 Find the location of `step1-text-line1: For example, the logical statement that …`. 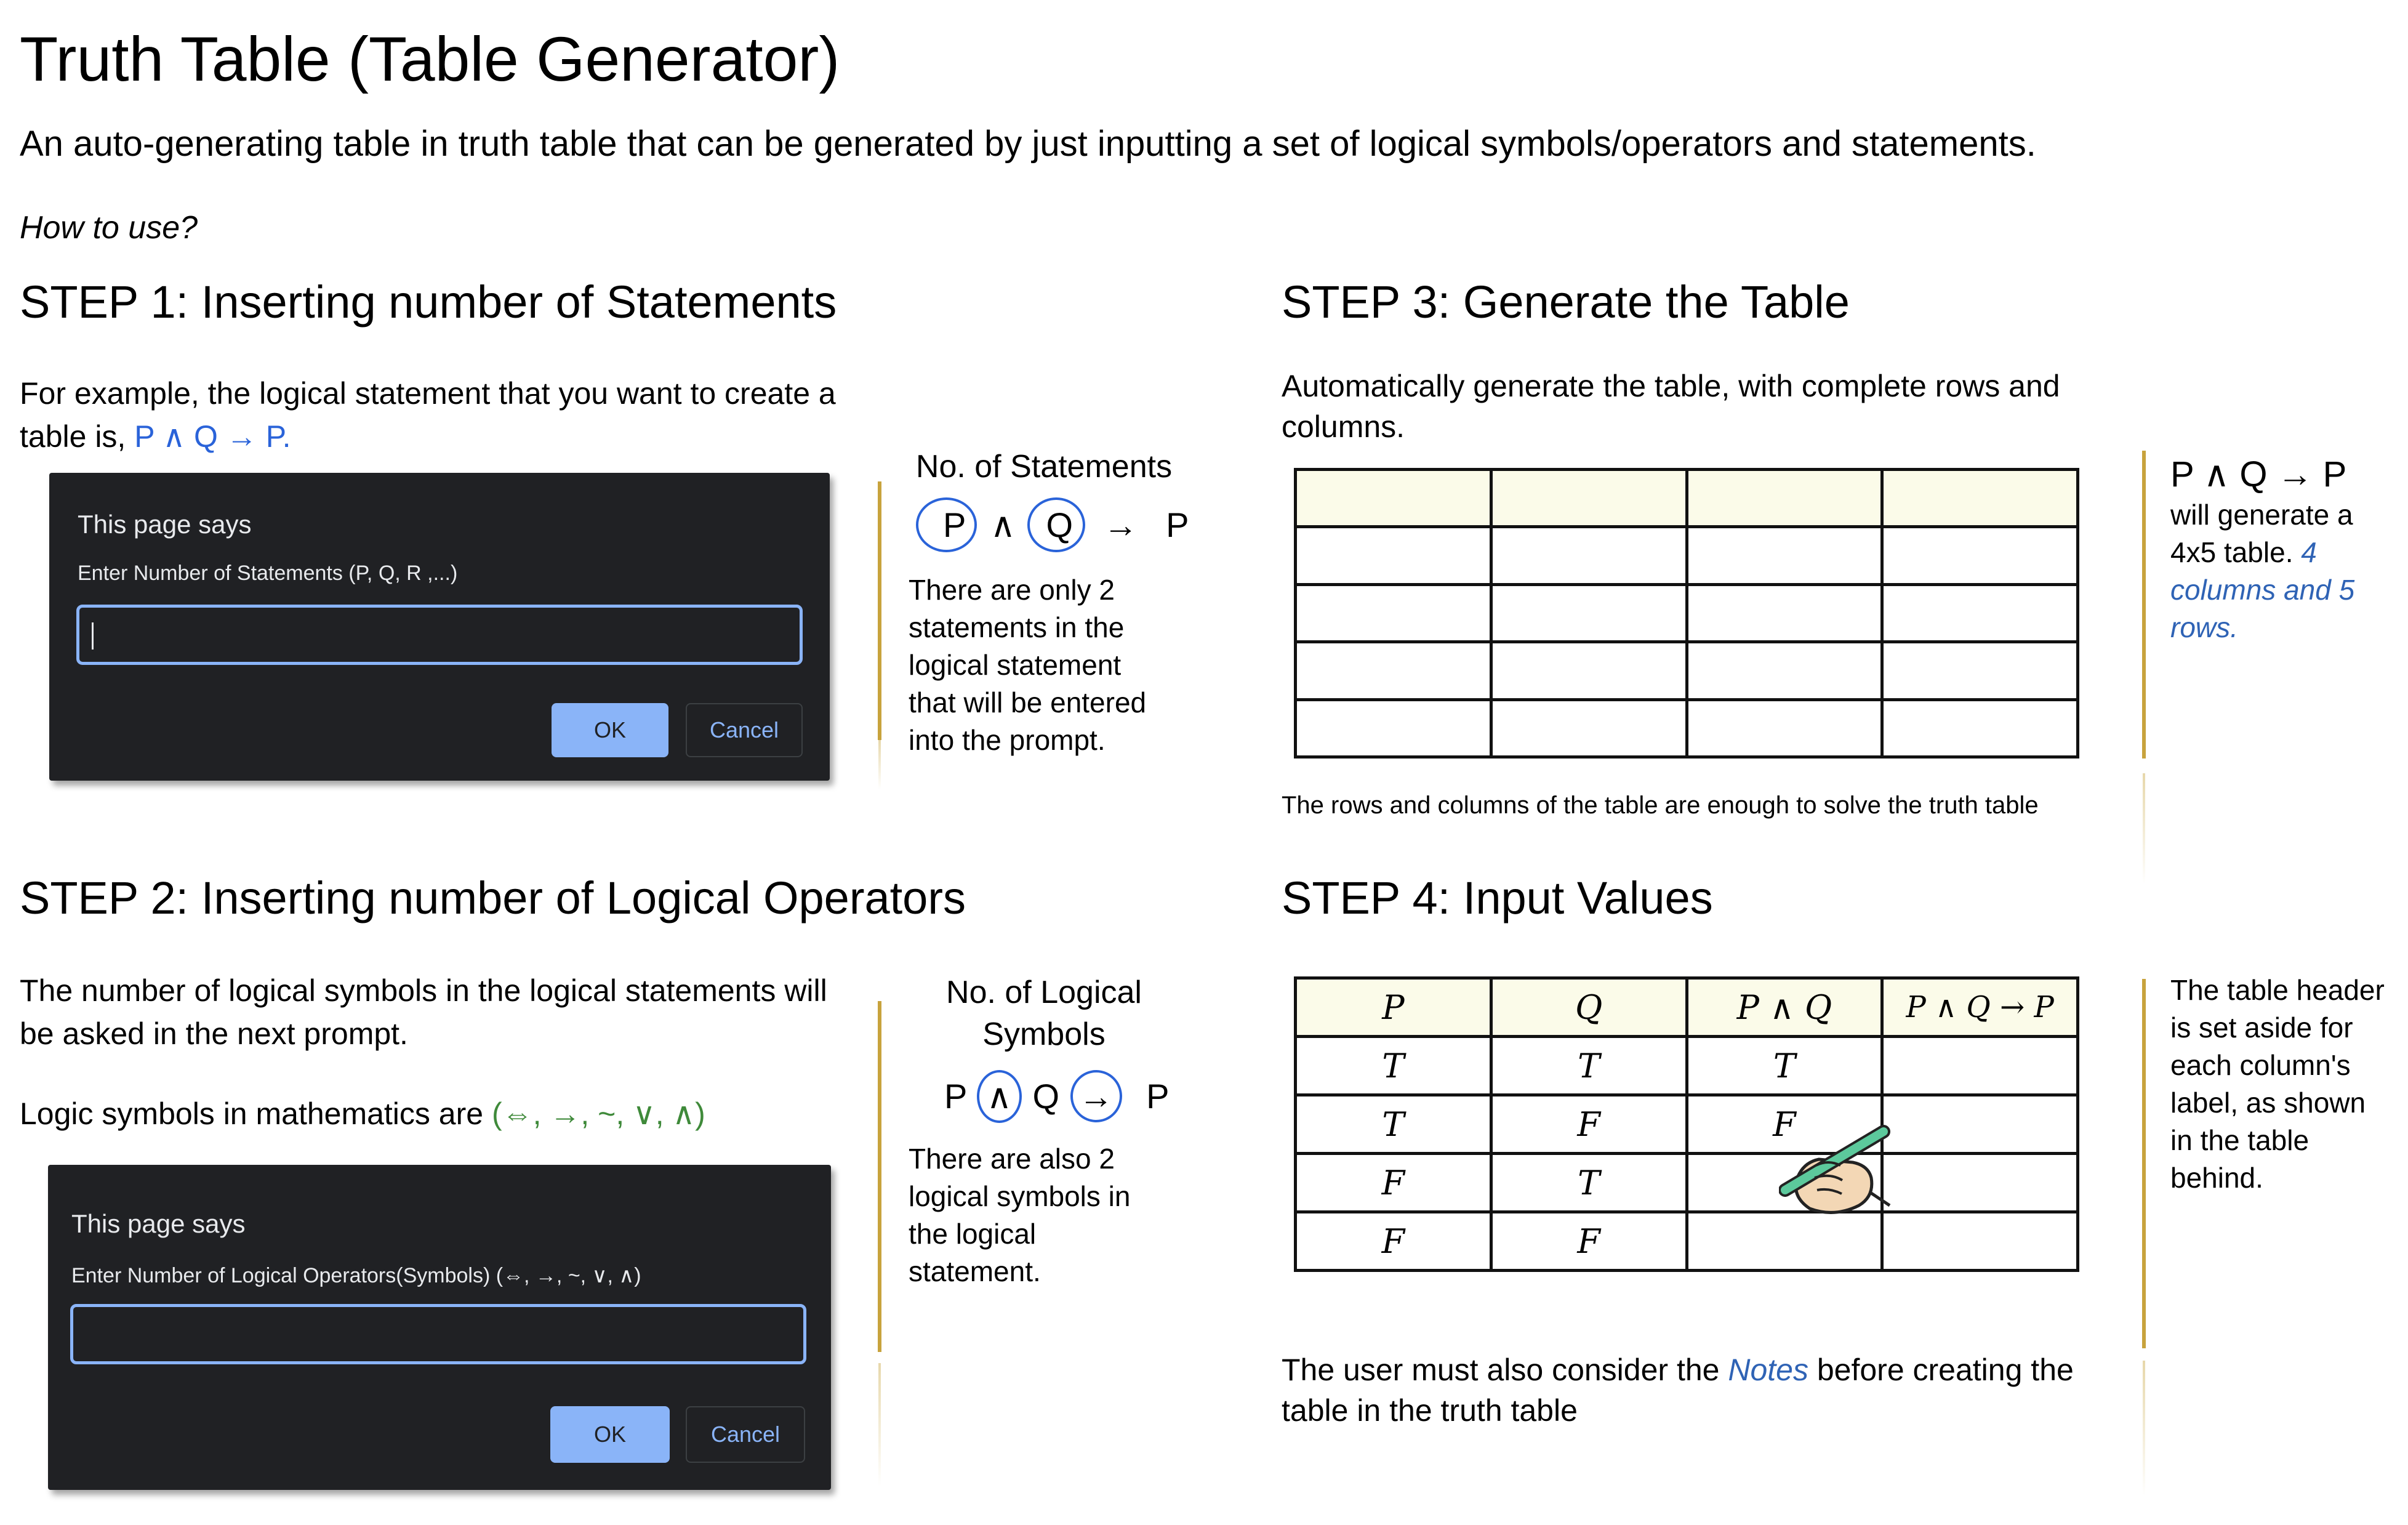

step1-text-line1: For example, the logical statement that … is located at coordinates (428, 393).